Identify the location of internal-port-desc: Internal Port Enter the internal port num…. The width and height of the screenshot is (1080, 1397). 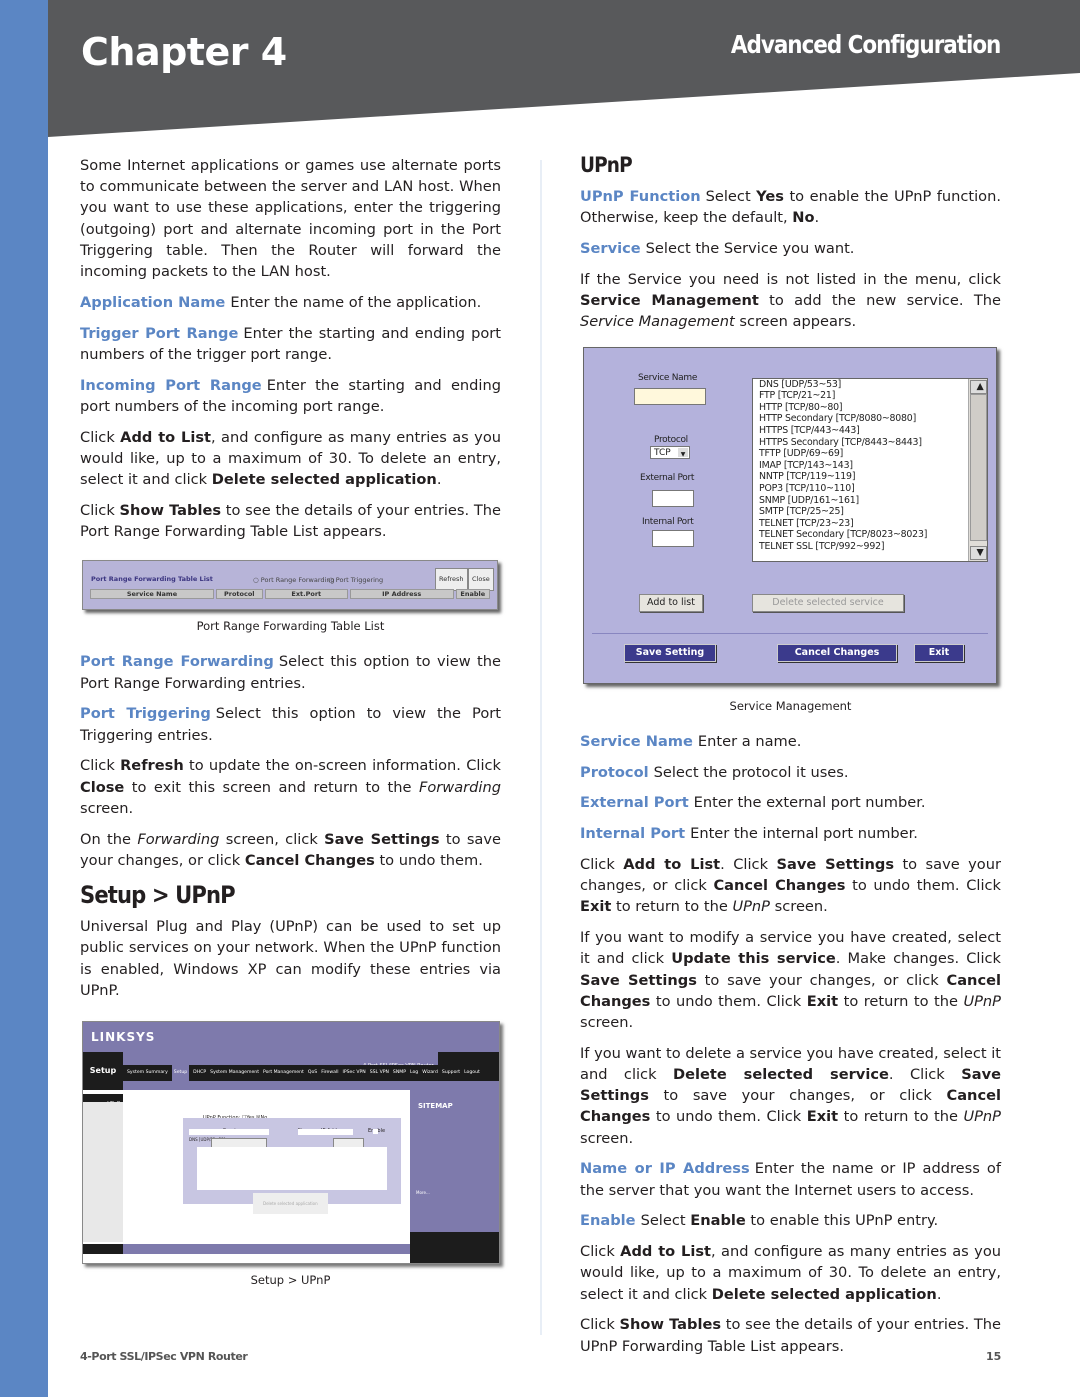
(749, 834).